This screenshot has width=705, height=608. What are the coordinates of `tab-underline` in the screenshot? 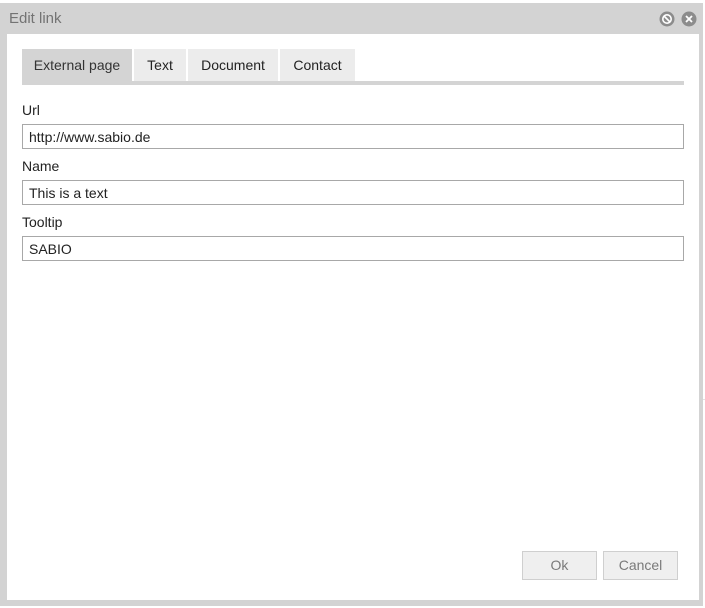 It's located at (353, 83).